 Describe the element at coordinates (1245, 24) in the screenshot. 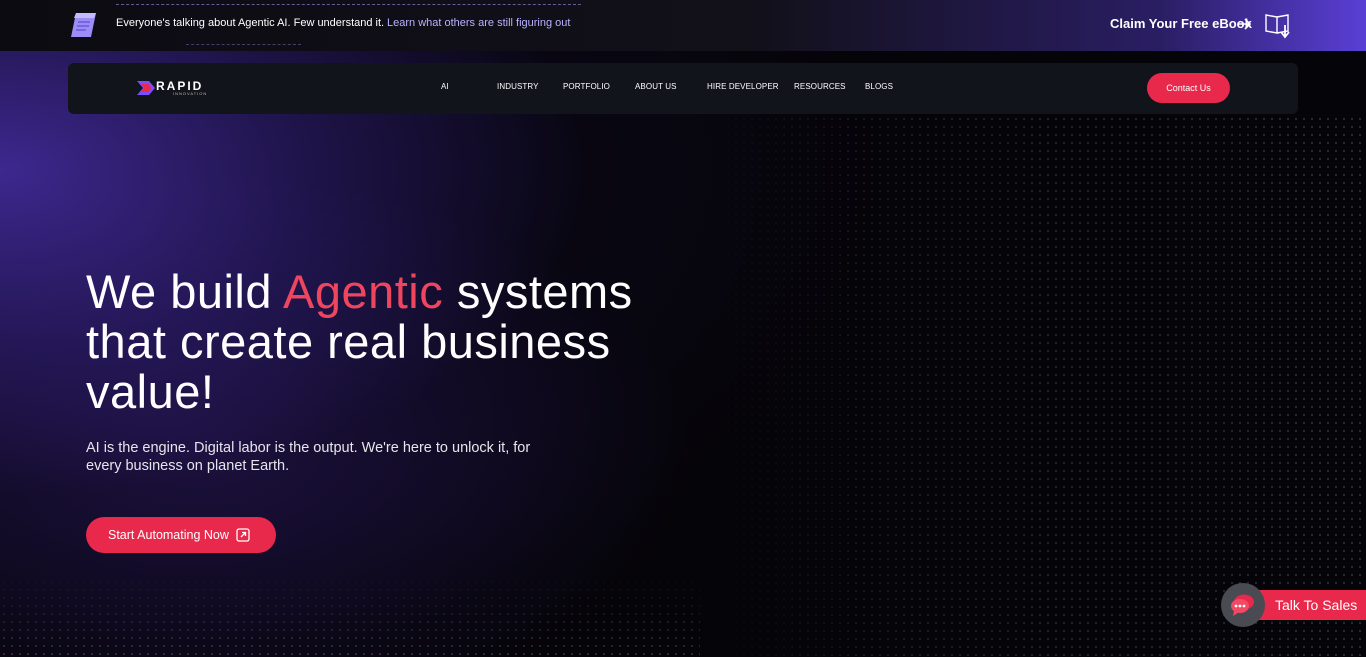

I see `arrow-right-icon` at that location.